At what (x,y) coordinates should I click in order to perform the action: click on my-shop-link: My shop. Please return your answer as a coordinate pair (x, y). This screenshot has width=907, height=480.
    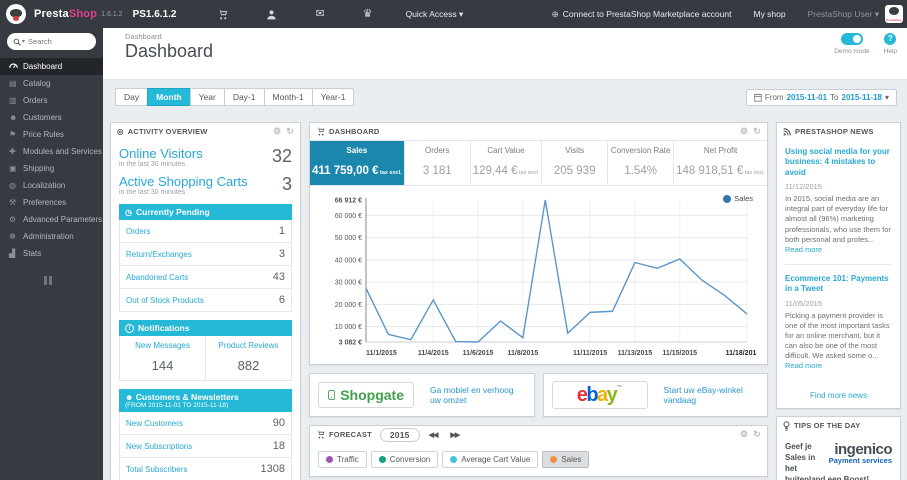
    Looking at the image, I should click on (769, 14).